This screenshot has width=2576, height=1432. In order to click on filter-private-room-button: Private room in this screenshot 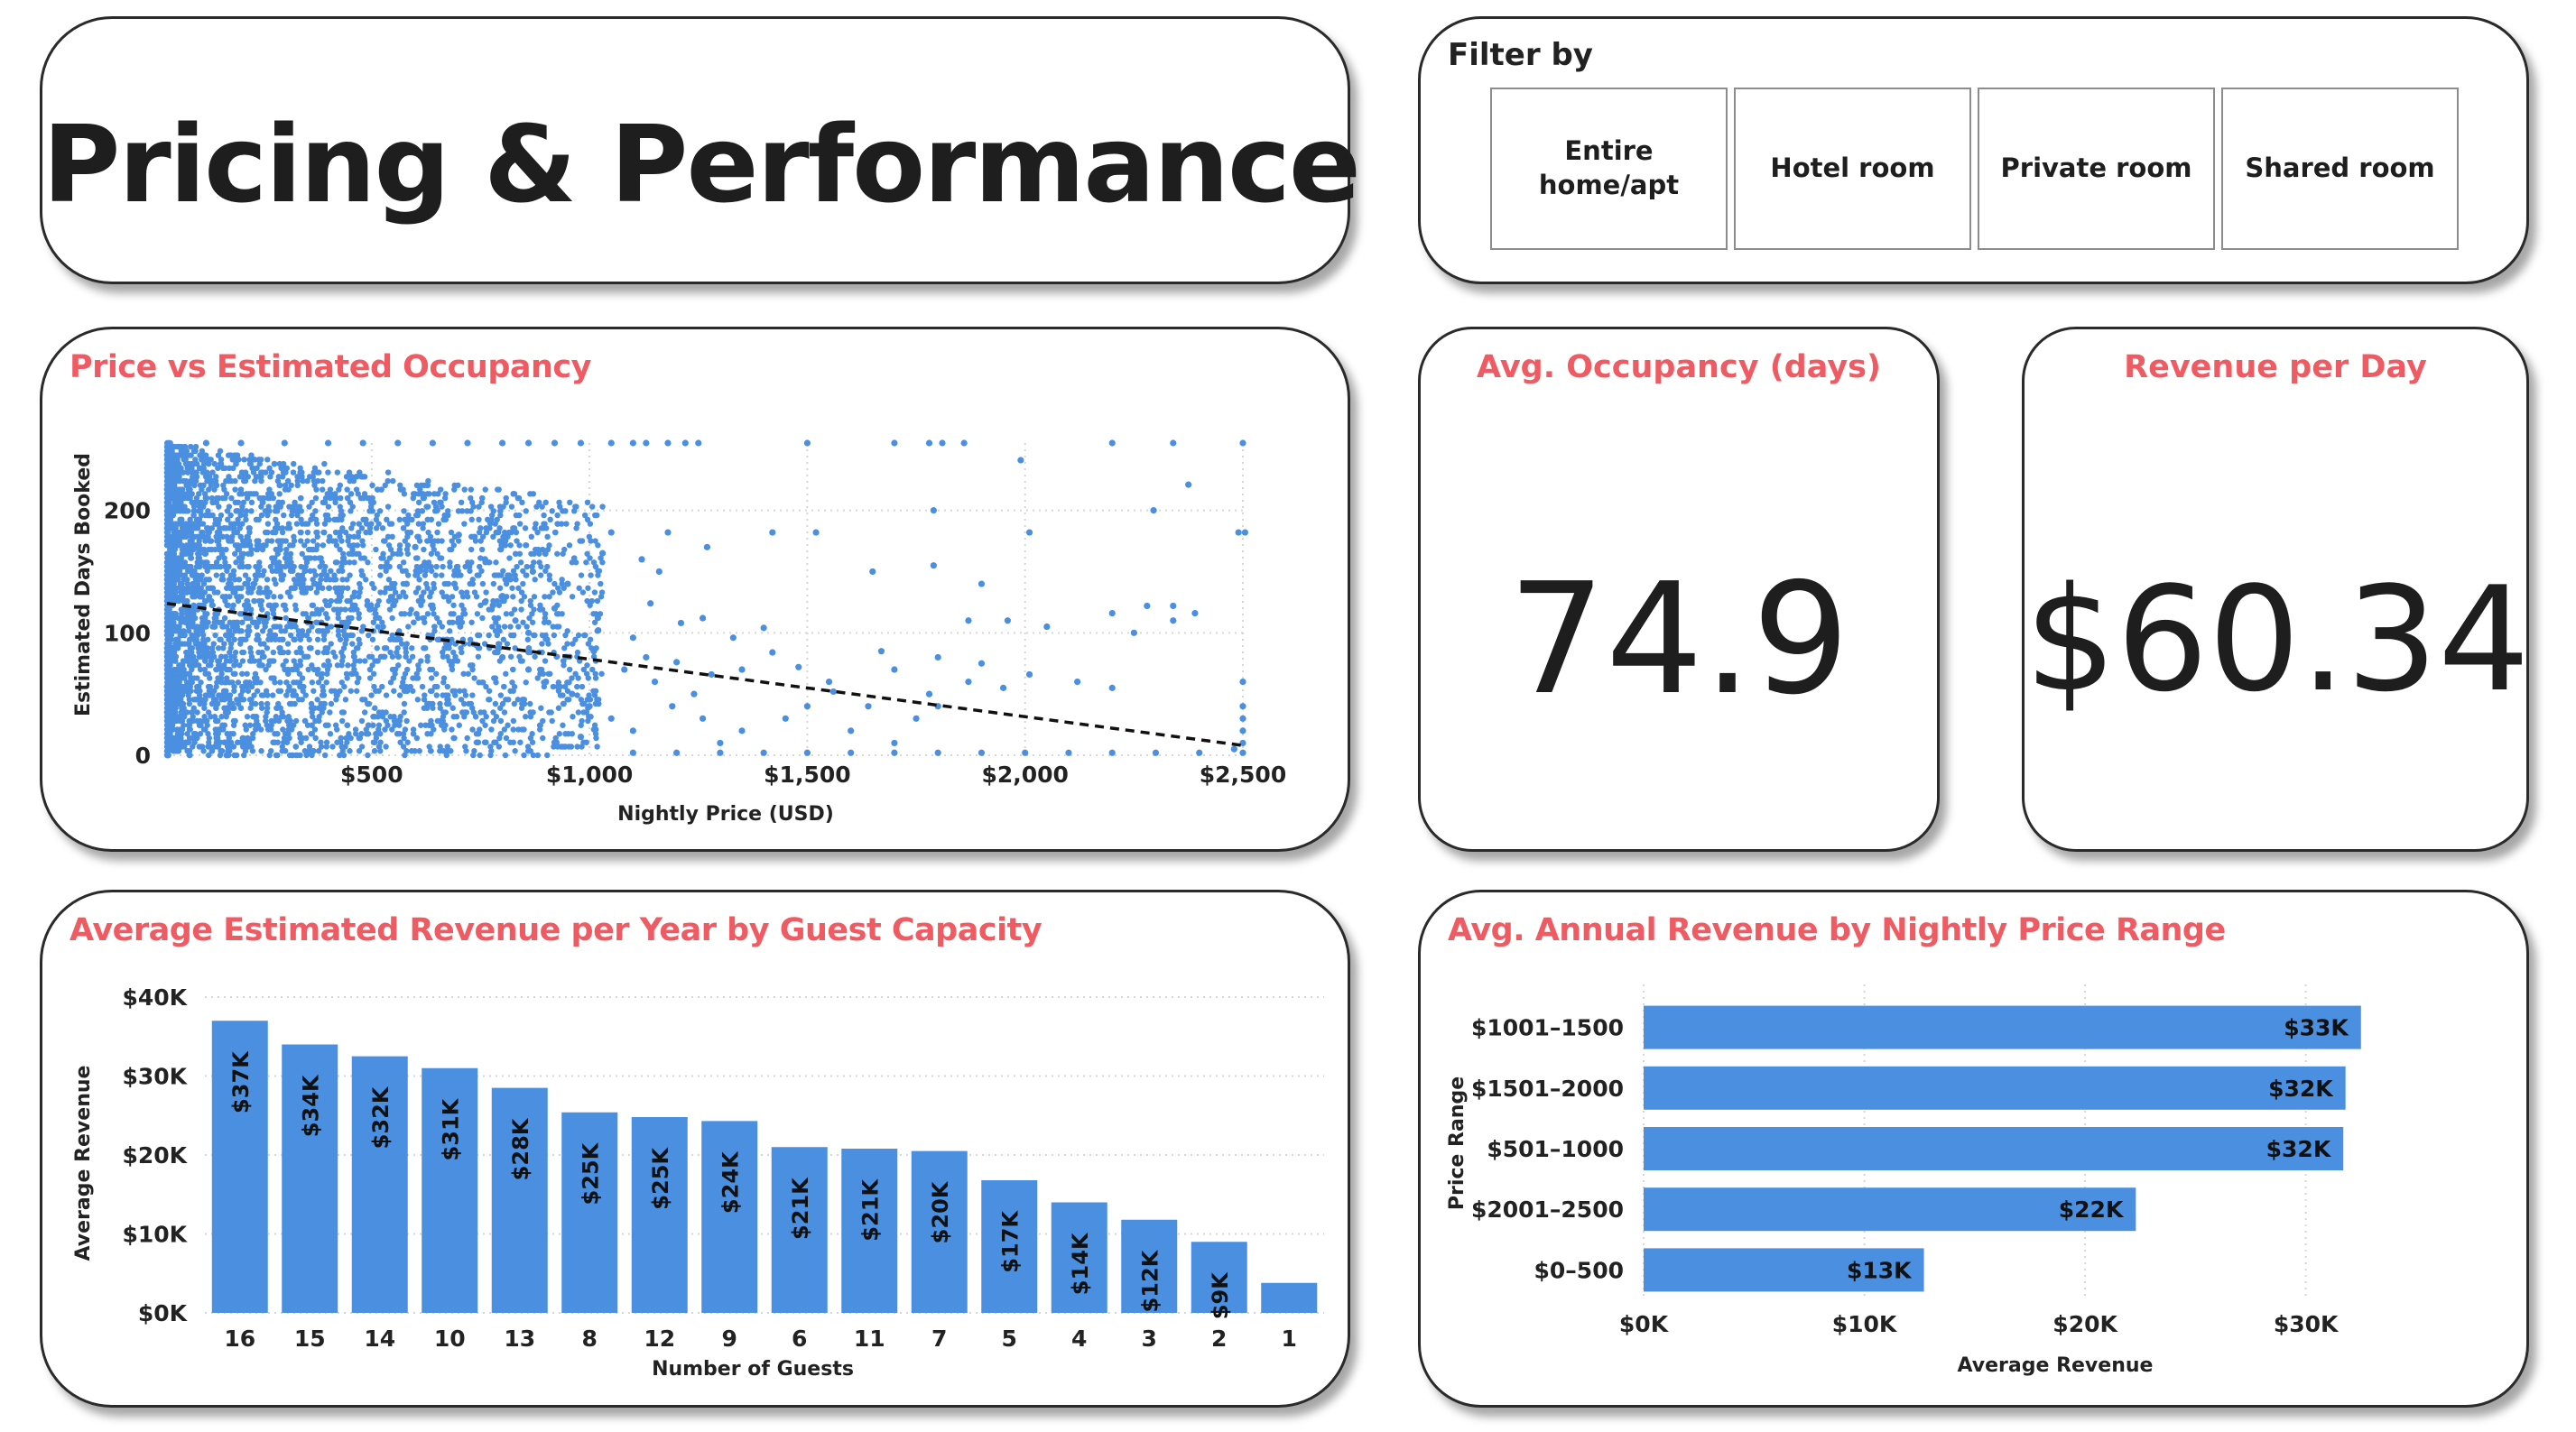, I will do `click(2096, 169)`.